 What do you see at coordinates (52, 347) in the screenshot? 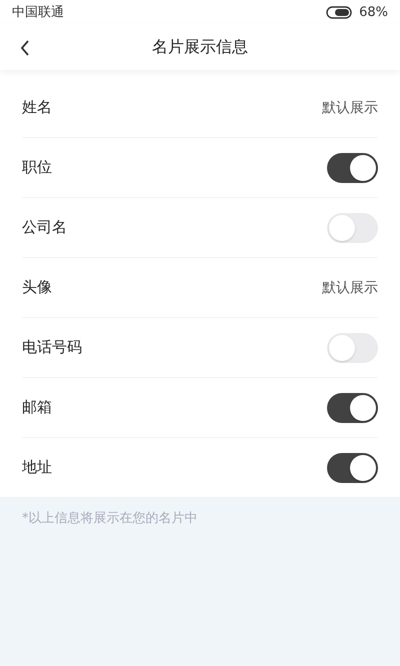
I see `row-label: 电话号码` at bounding box center [52, 347].